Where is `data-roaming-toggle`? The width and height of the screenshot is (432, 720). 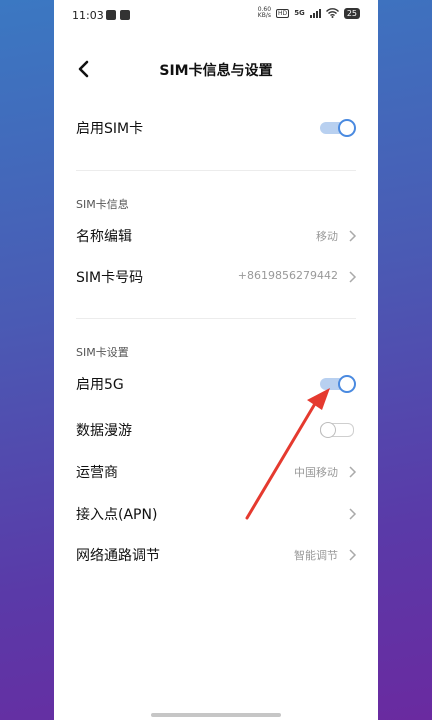 data-roaming-toggle is located at coordinates (338, 430).